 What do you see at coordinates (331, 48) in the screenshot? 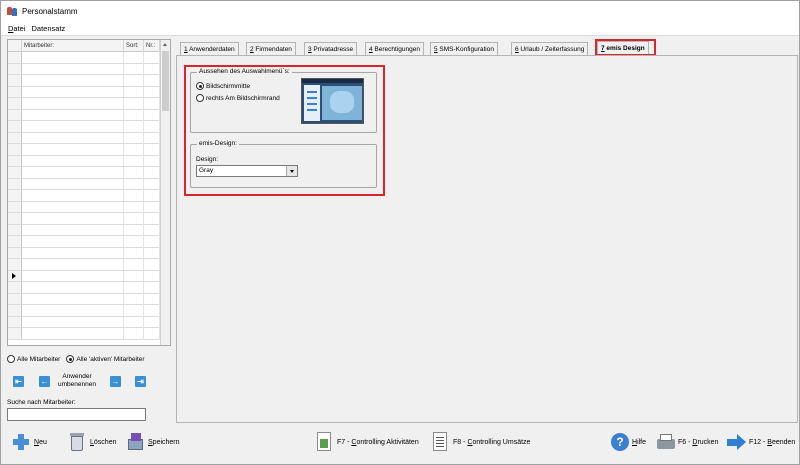
I see `tab-privatadresse: 3 Privatadresse` at bounding box center [331, 48].